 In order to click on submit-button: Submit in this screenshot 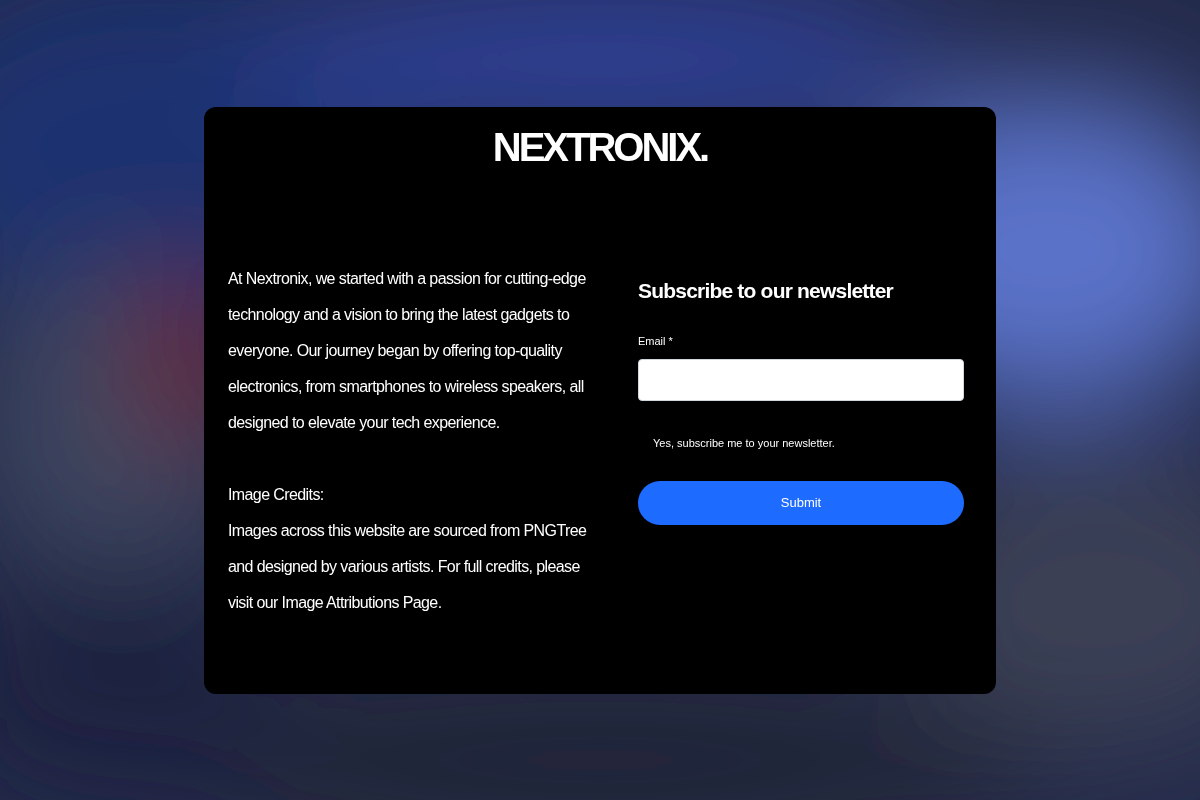, I will do `click(801, 502)`.